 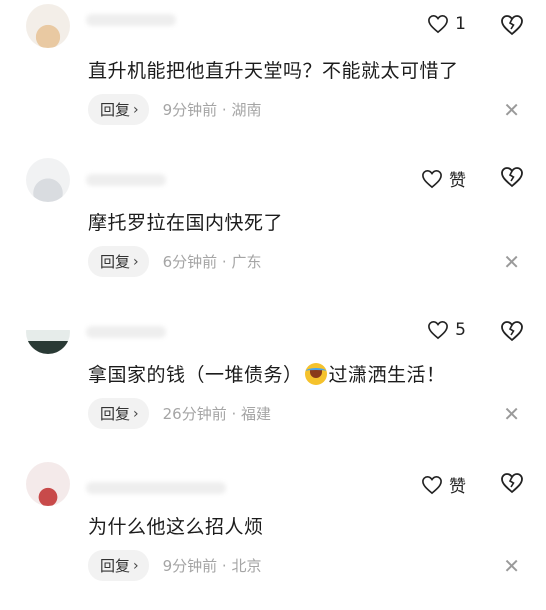 What do you see at coordinates (460, 24) in the screenshot?
I see `like-count: 1` at bounding box center [460, 24].